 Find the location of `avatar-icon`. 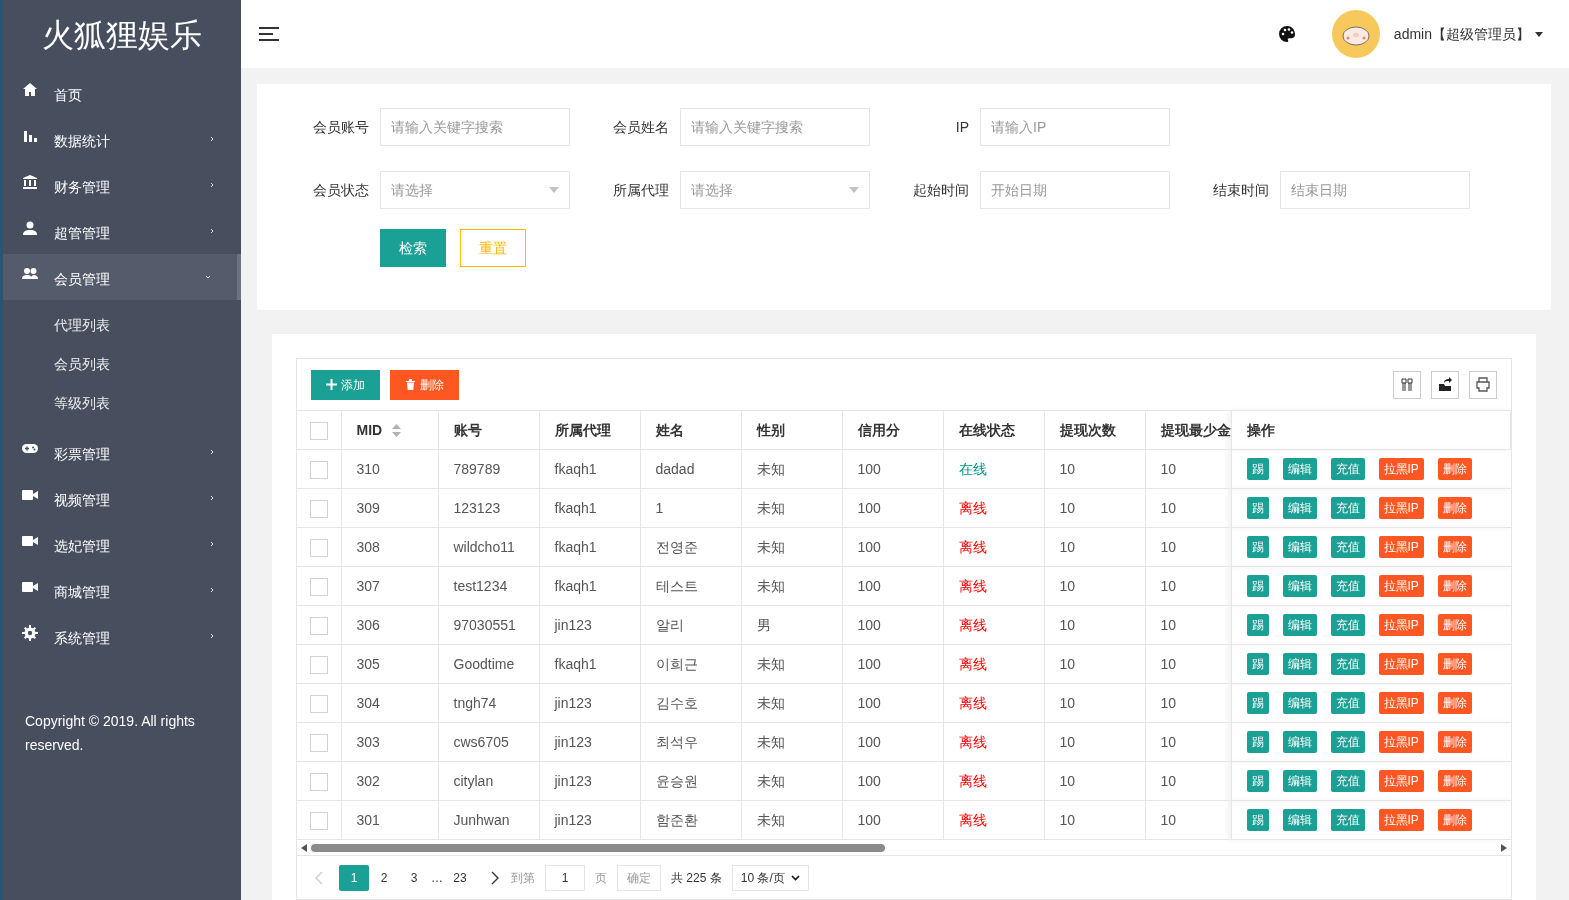

avatar-icon is located at coordinates (1355, 34).